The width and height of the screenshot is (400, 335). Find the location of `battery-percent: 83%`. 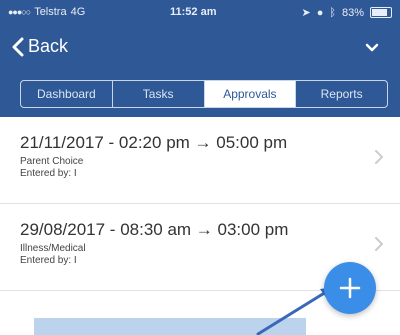

battery-percent: 83% is located at coordinates (352, 12).